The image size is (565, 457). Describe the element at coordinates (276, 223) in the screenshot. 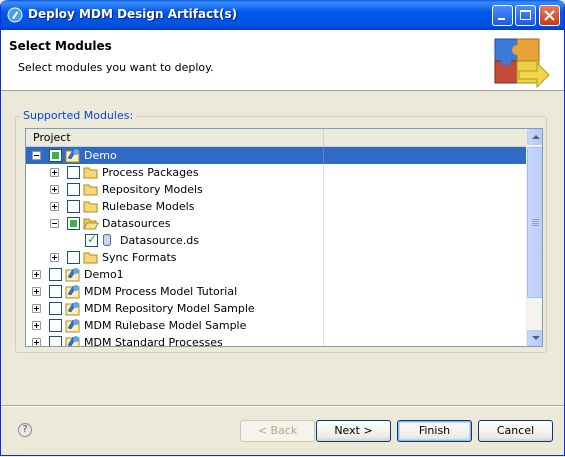

I see `tree-row: Datasources` at that location.